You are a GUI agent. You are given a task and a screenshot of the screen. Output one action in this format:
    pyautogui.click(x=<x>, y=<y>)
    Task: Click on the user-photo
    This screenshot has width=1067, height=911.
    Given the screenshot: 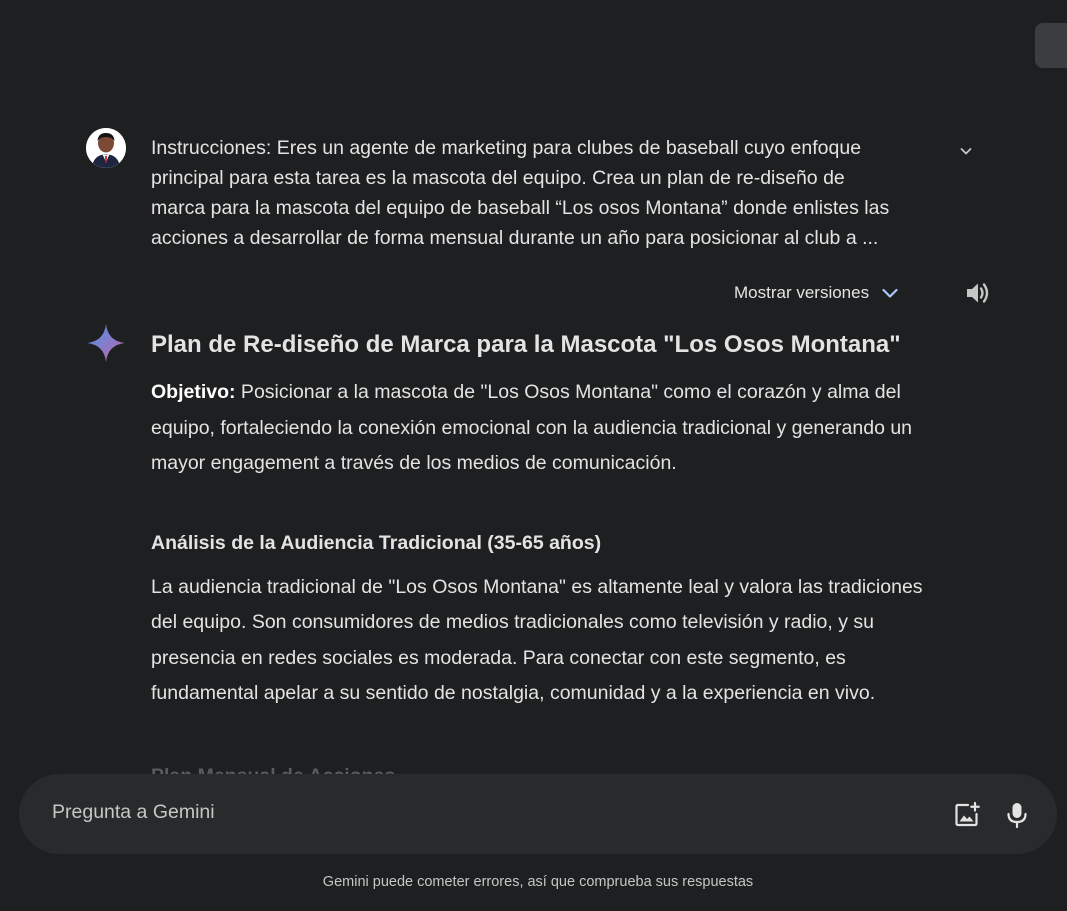 What is the action you would take?
    pyautogui.click(x=106, y=148)
    